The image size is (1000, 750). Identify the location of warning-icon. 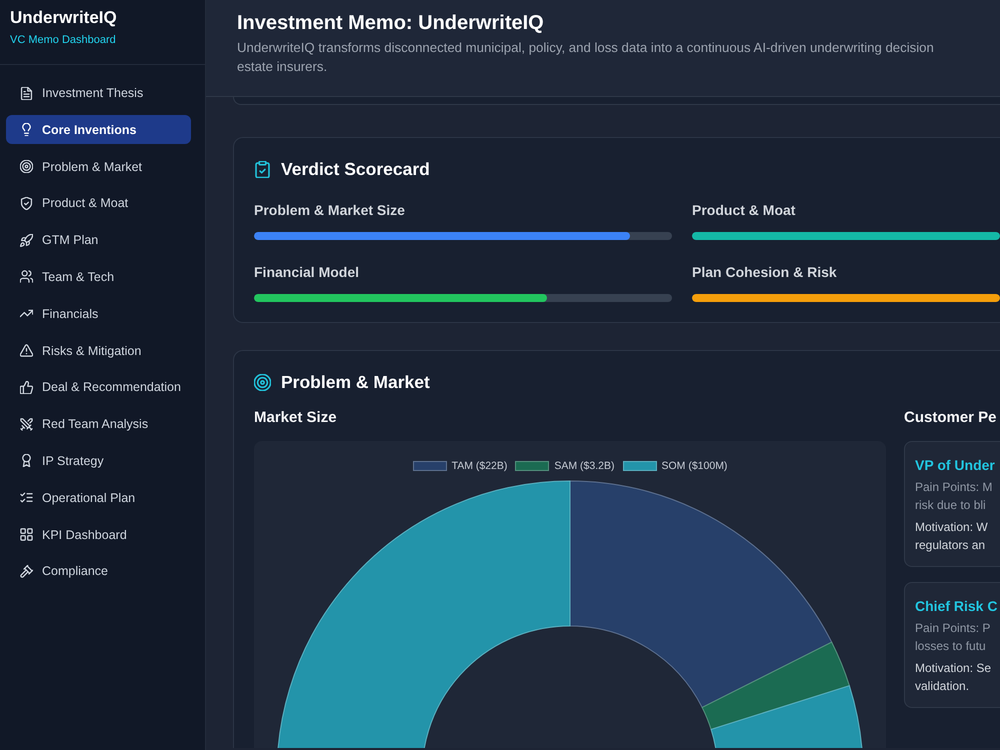
(26, 351).